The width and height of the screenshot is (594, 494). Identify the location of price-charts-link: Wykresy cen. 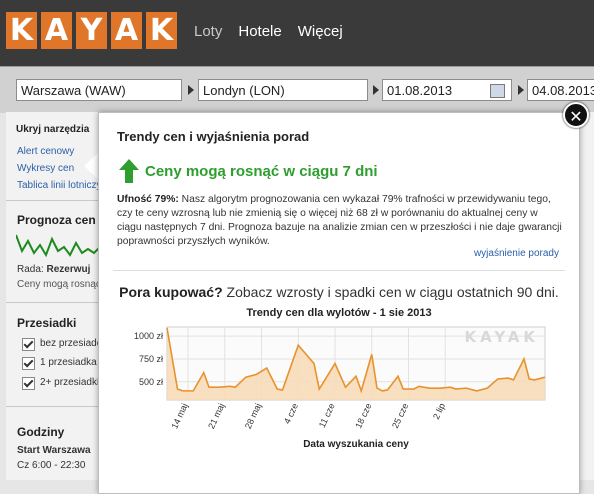
(45, 168).